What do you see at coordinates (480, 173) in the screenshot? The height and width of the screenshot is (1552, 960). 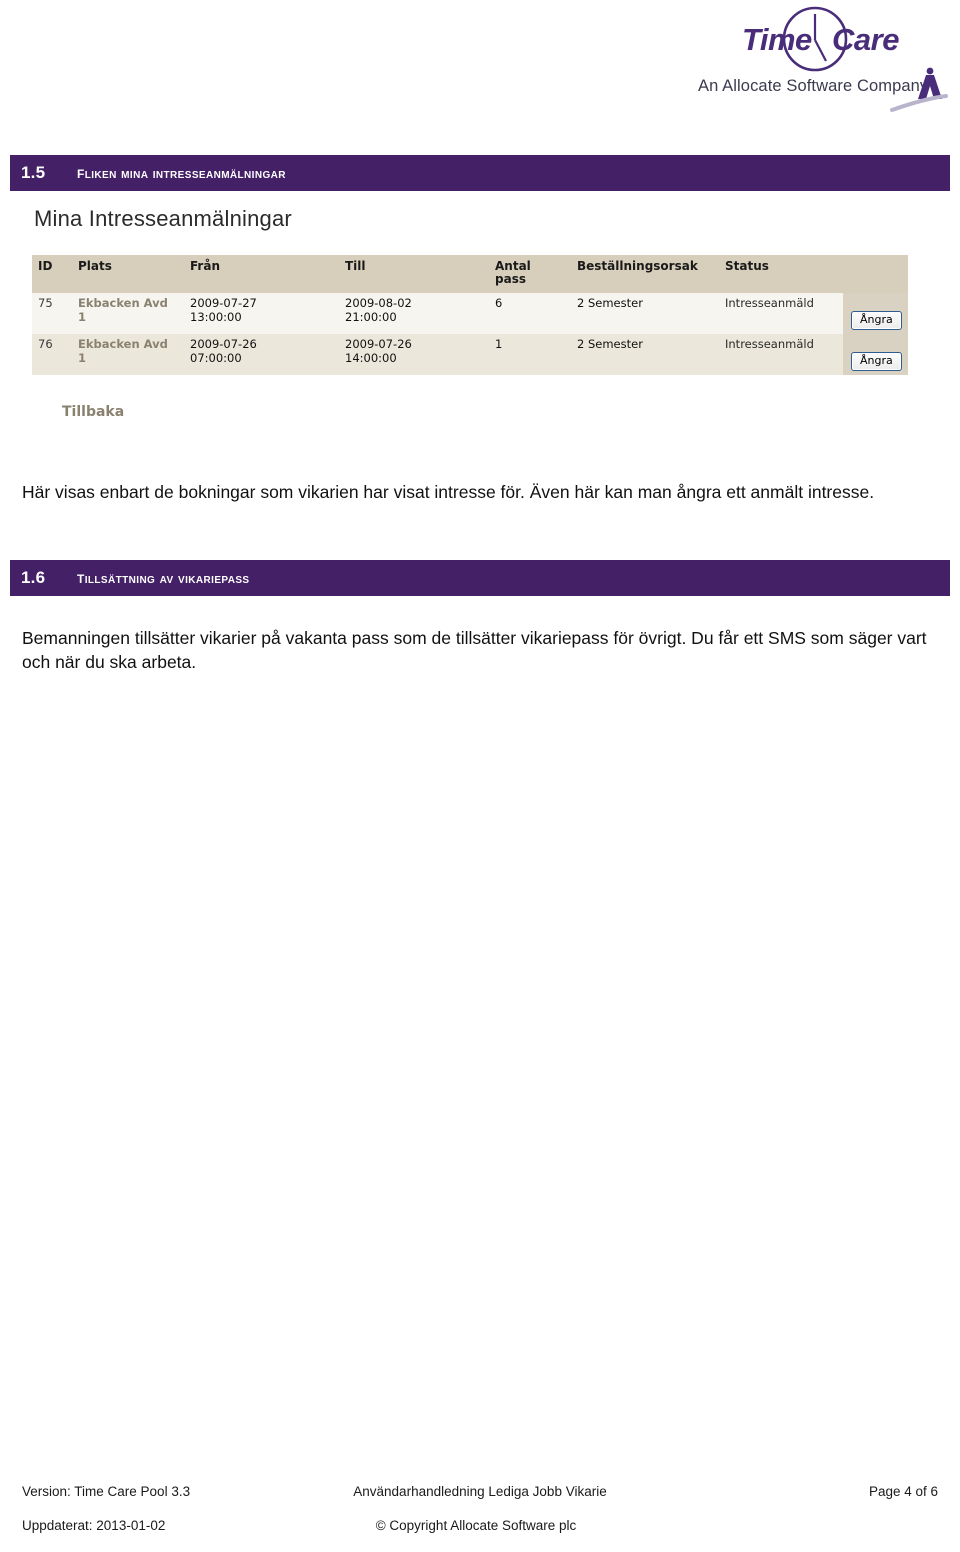 I see `section-heading-1-5: 1.5 Fliken Mina intresseanmälningar` at bounding box center [480, 173].